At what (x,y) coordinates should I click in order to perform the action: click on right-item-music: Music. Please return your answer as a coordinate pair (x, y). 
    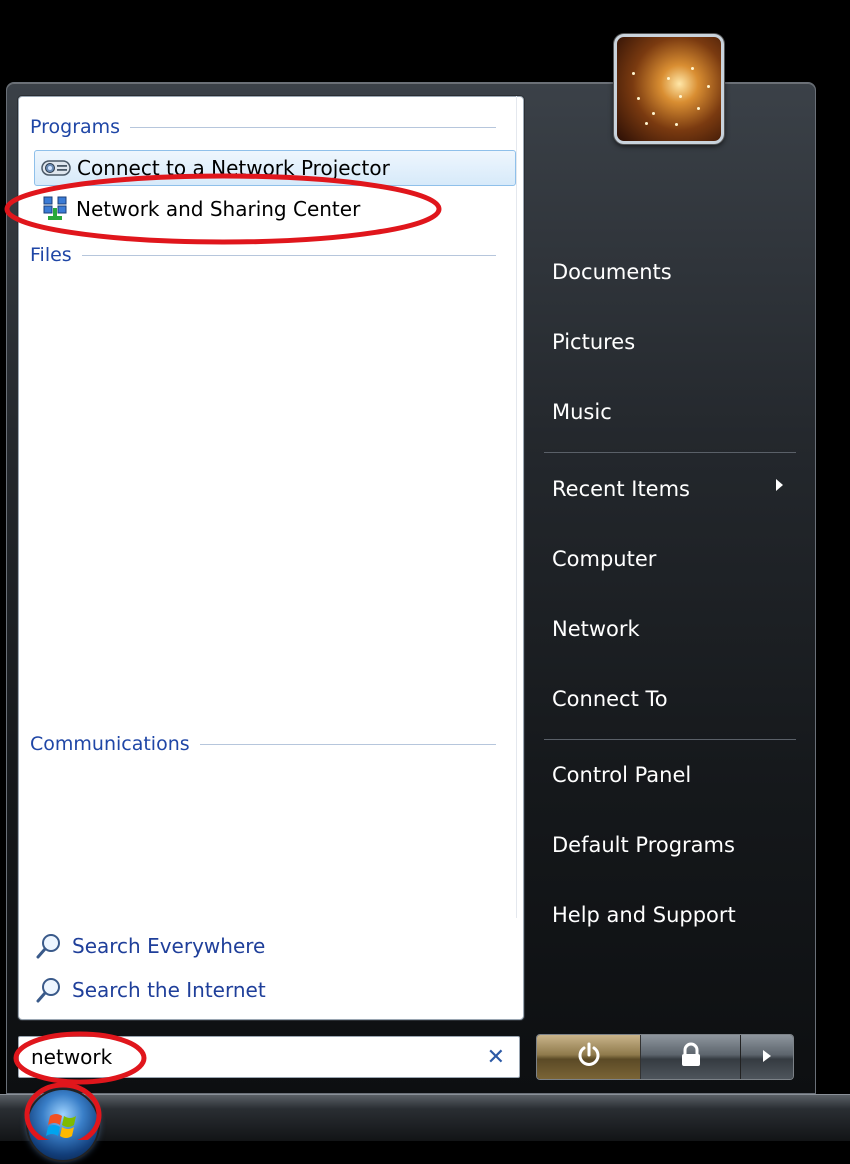
    Looking at the image, I should click on (582, 412).